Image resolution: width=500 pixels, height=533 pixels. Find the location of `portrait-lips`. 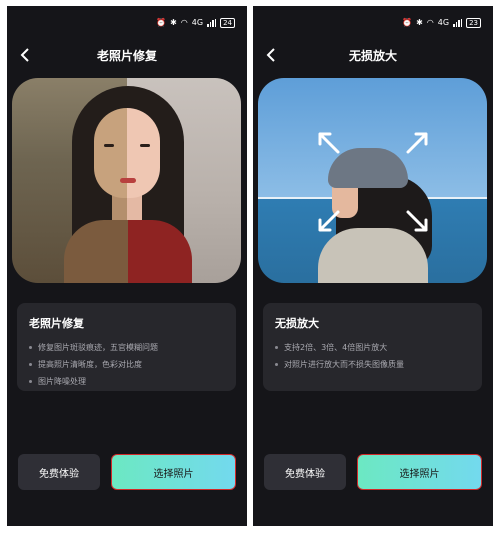

portrait-lips is located at coordinates (128, 180).